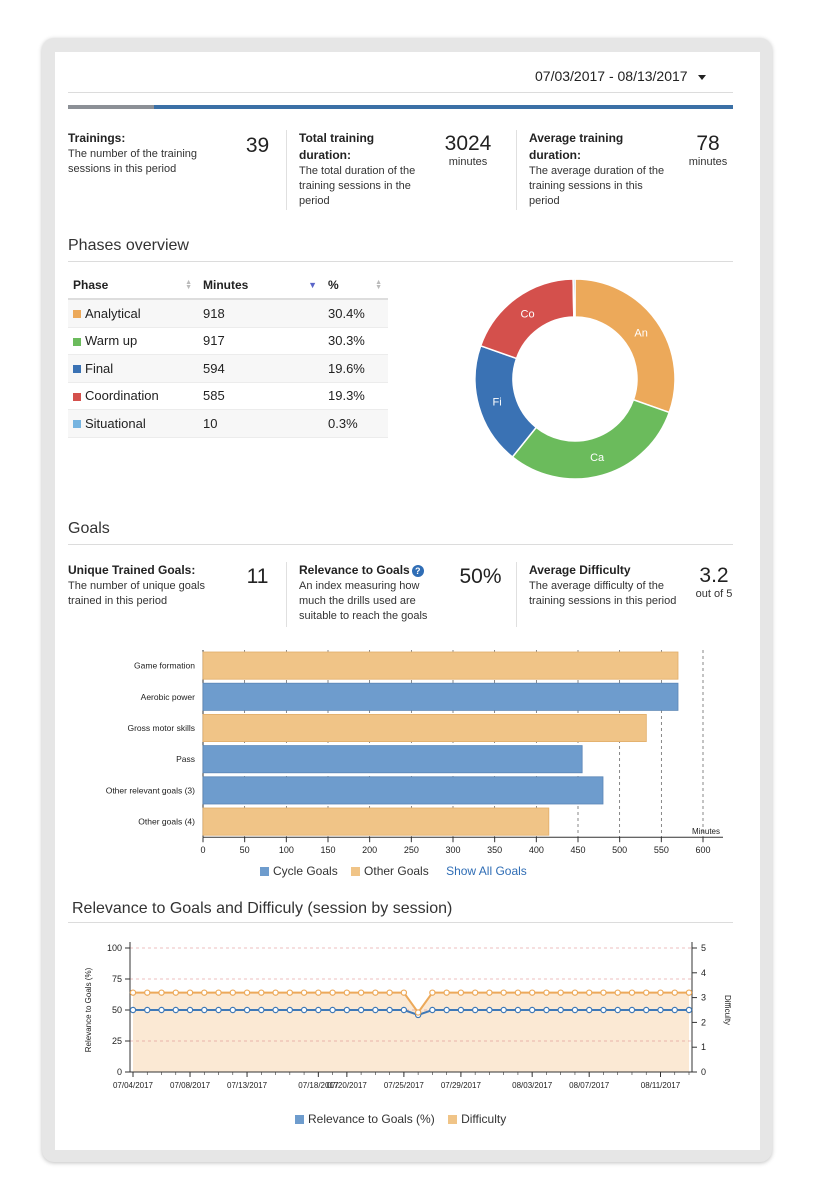 This screenshot has height=1200, width=815. Describe the element at coordinates (702, 850) in the screenshot. I see `x-tick-label: 600` at that location.